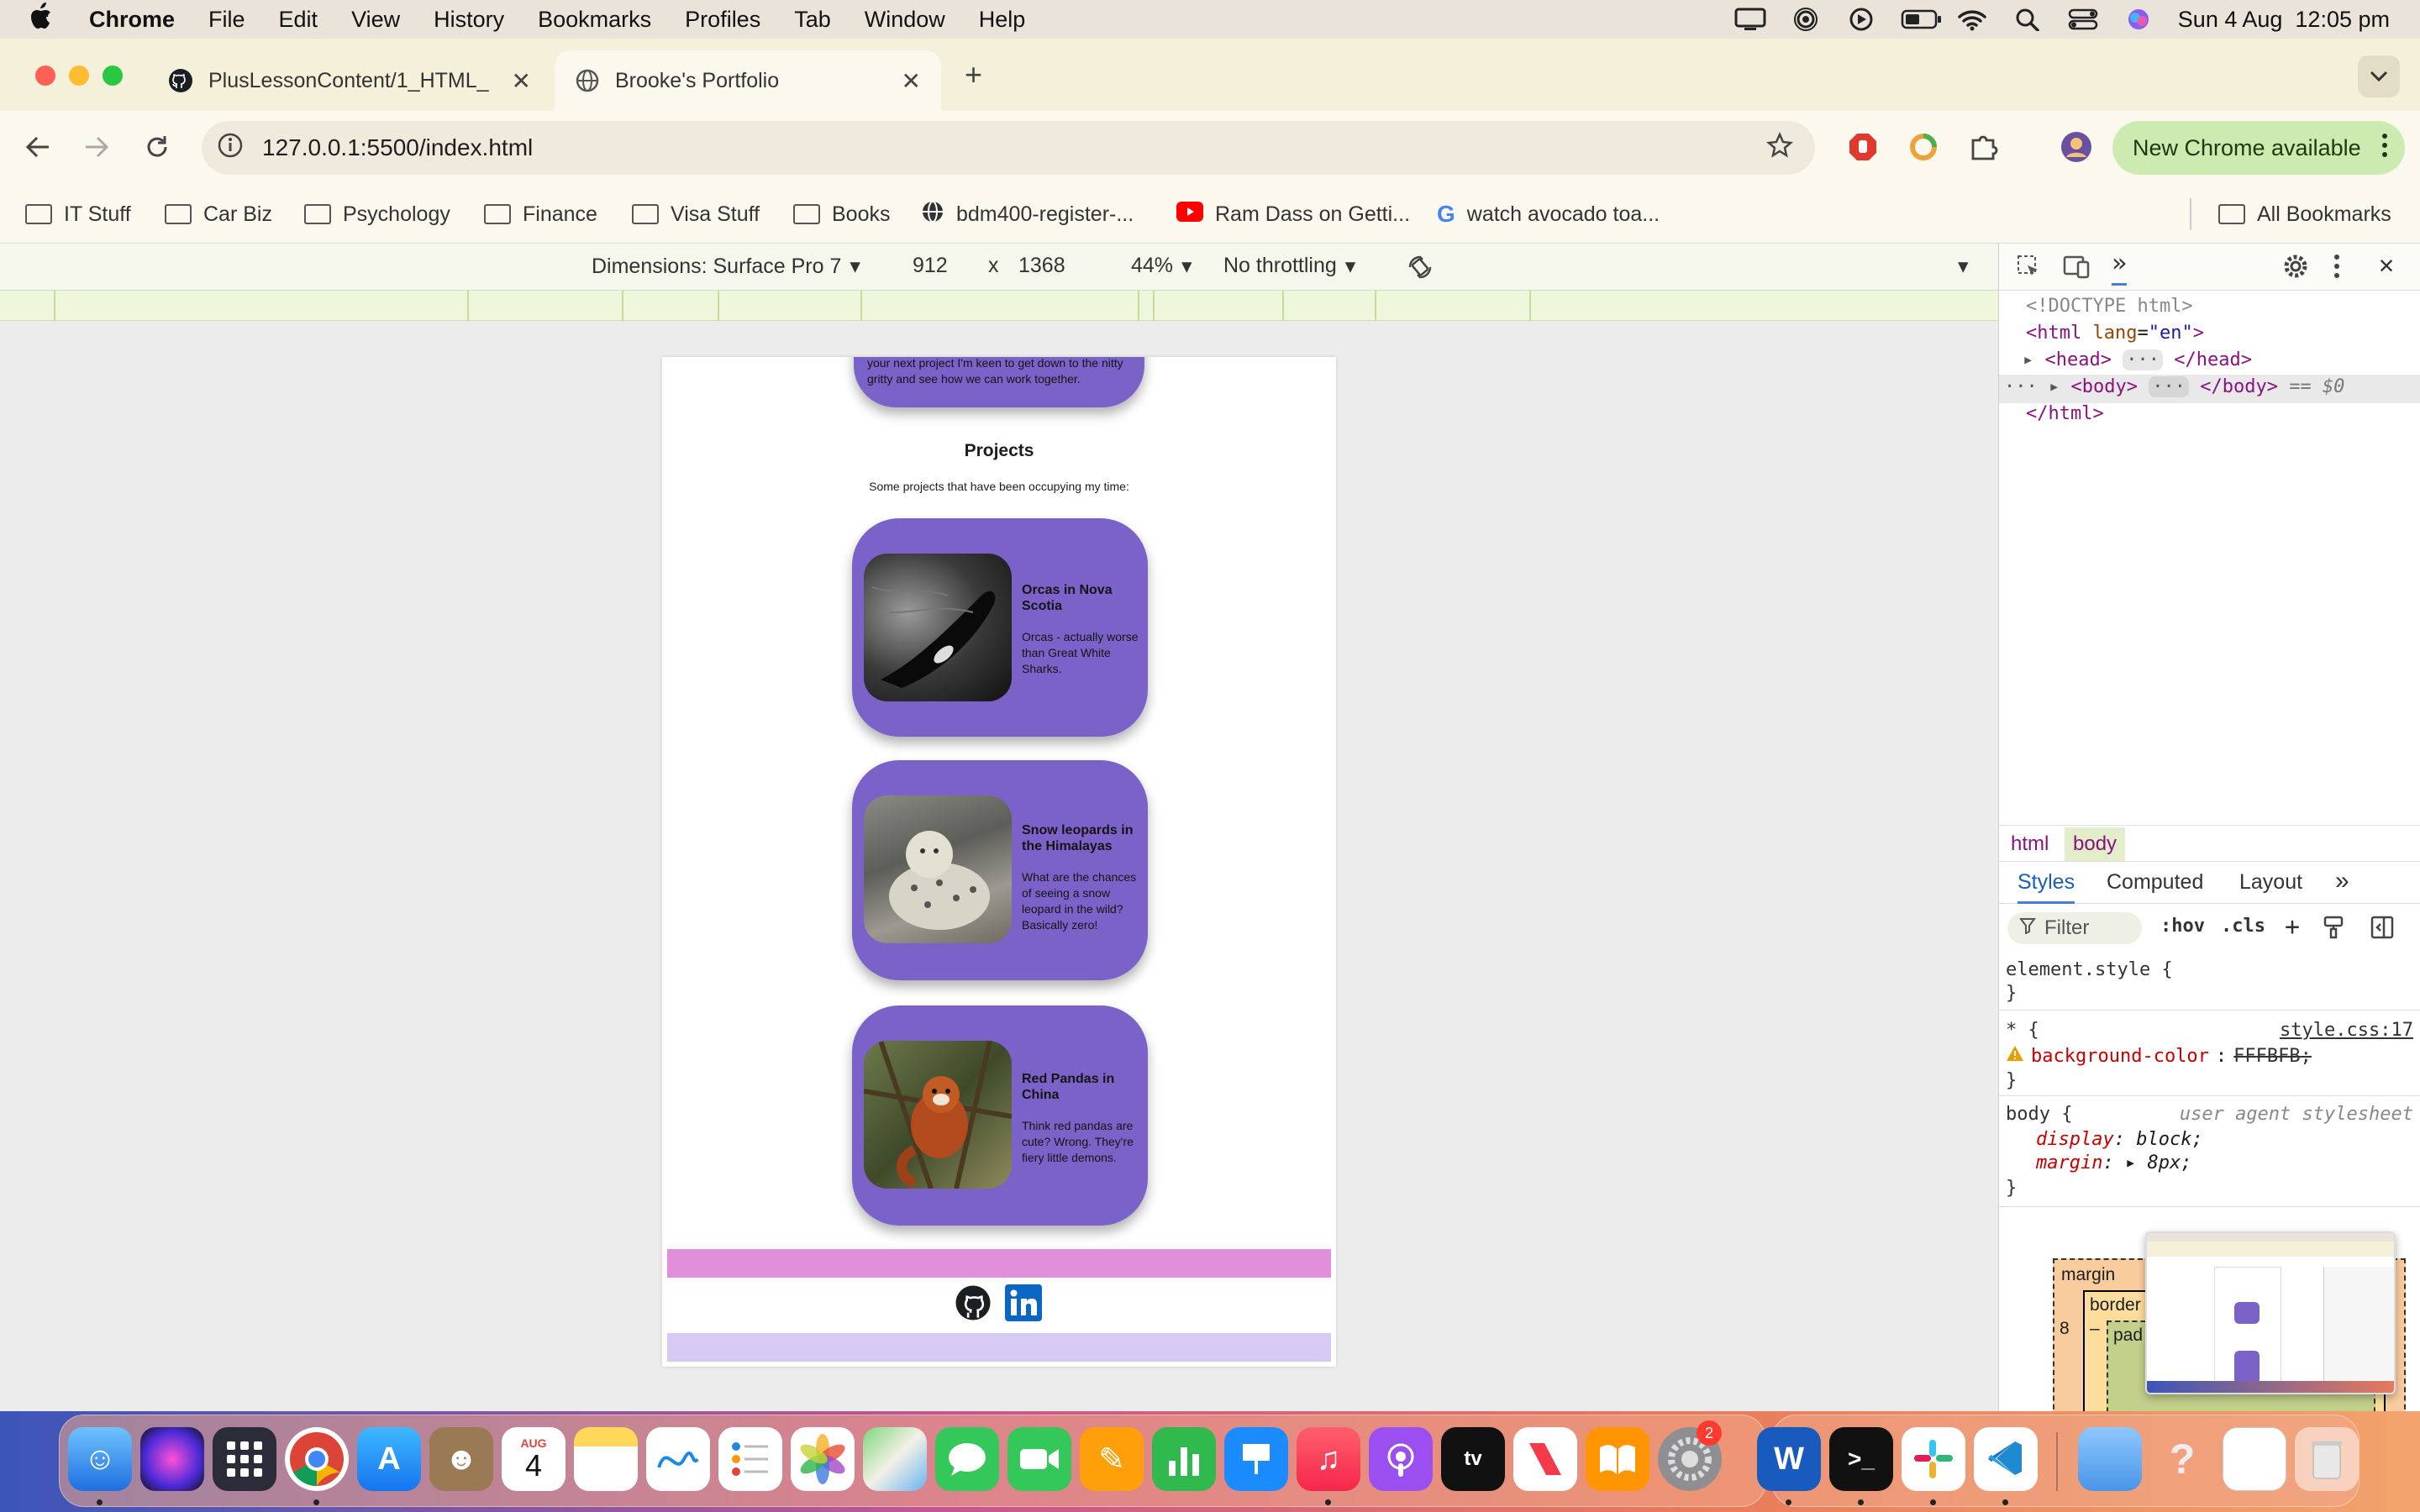  I want to click on reload-button, so click(157, 147).